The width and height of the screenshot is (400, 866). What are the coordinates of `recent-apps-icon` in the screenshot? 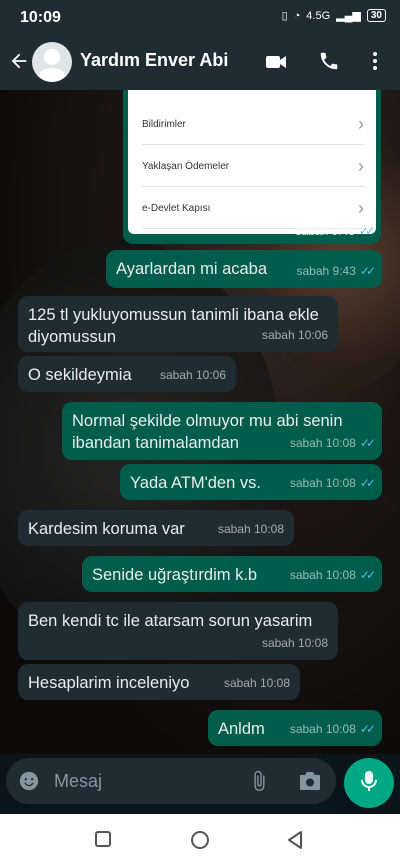 It's located at (103, 841).